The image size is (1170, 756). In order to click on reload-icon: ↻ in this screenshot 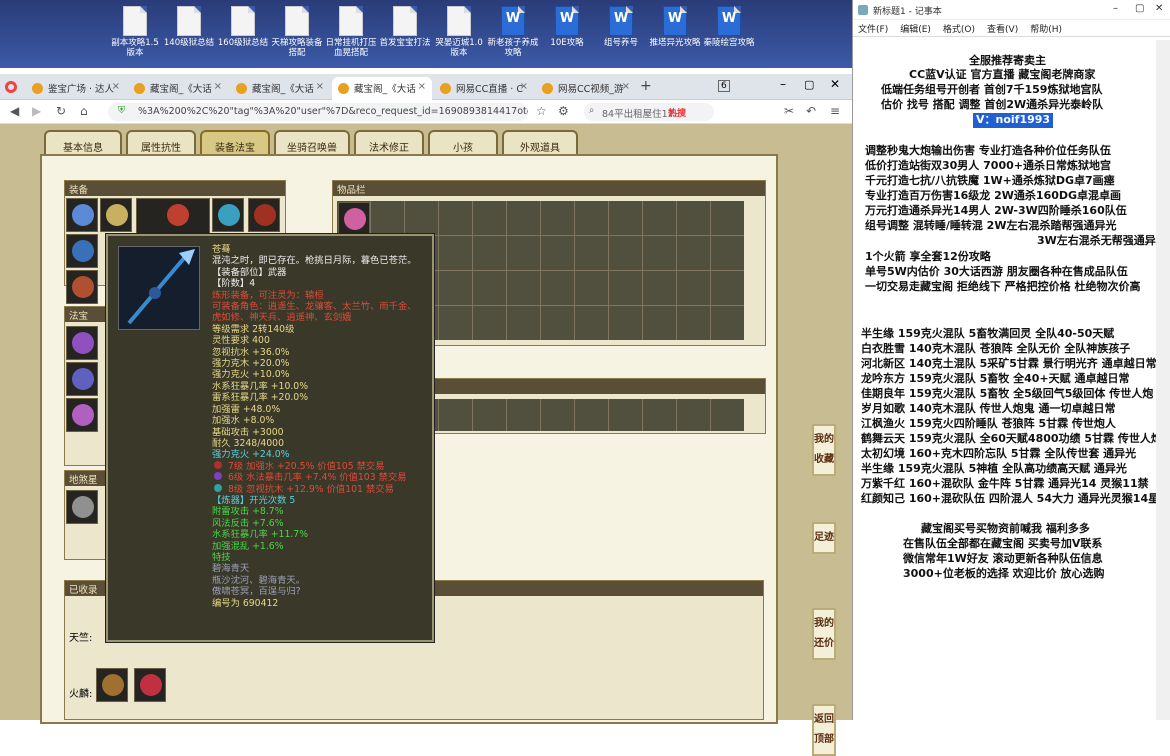, I will do `click(61, 111)`.